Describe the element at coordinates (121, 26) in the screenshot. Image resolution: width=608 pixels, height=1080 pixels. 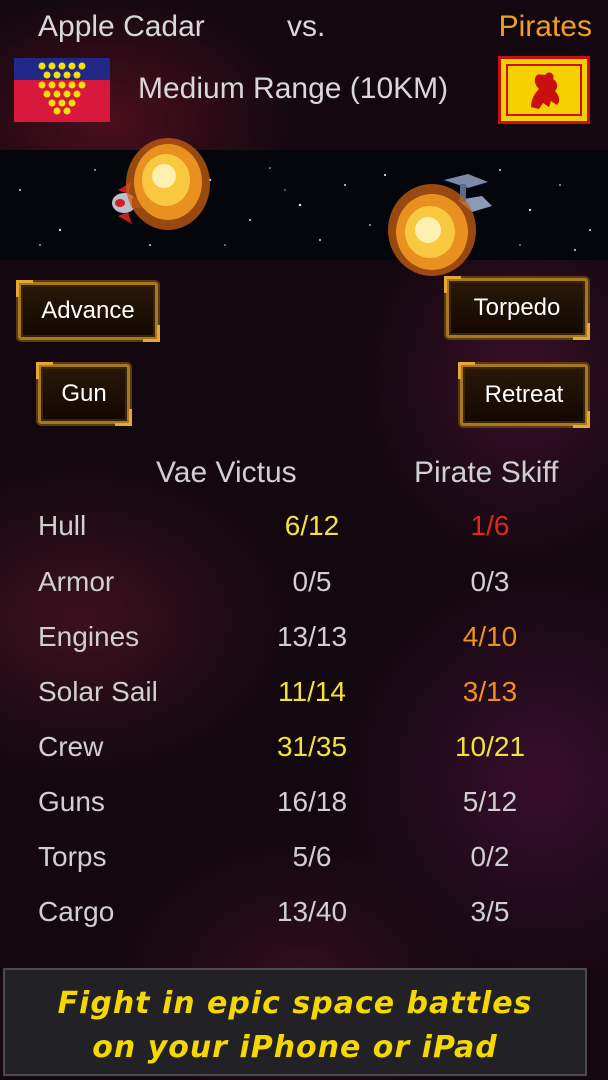
I see `player-team-name: Apple Cadar` at that location.